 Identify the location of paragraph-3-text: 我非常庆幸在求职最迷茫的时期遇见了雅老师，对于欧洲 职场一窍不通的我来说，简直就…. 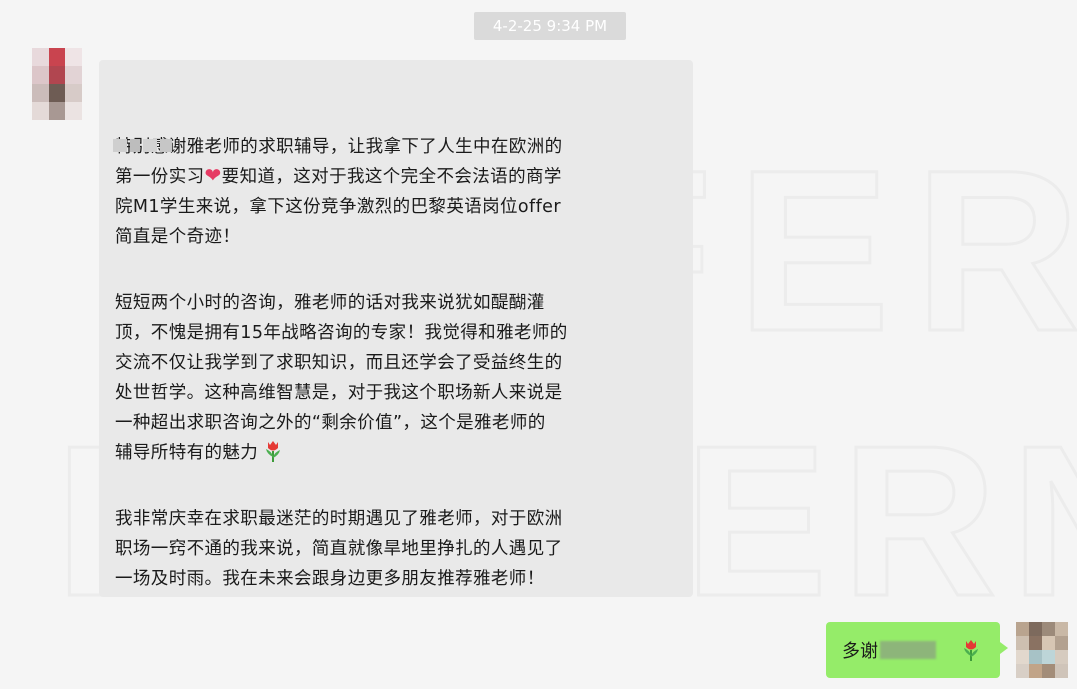
(339, 549).